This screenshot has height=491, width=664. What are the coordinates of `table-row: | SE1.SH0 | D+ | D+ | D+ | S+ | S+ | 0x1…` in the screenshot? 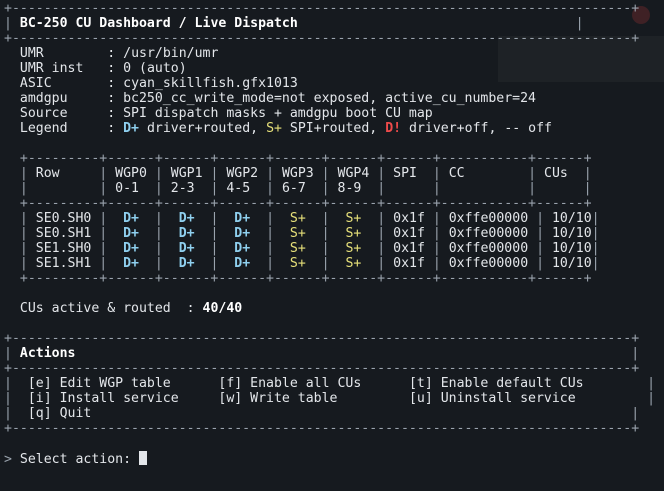 It's located at (302, 248).